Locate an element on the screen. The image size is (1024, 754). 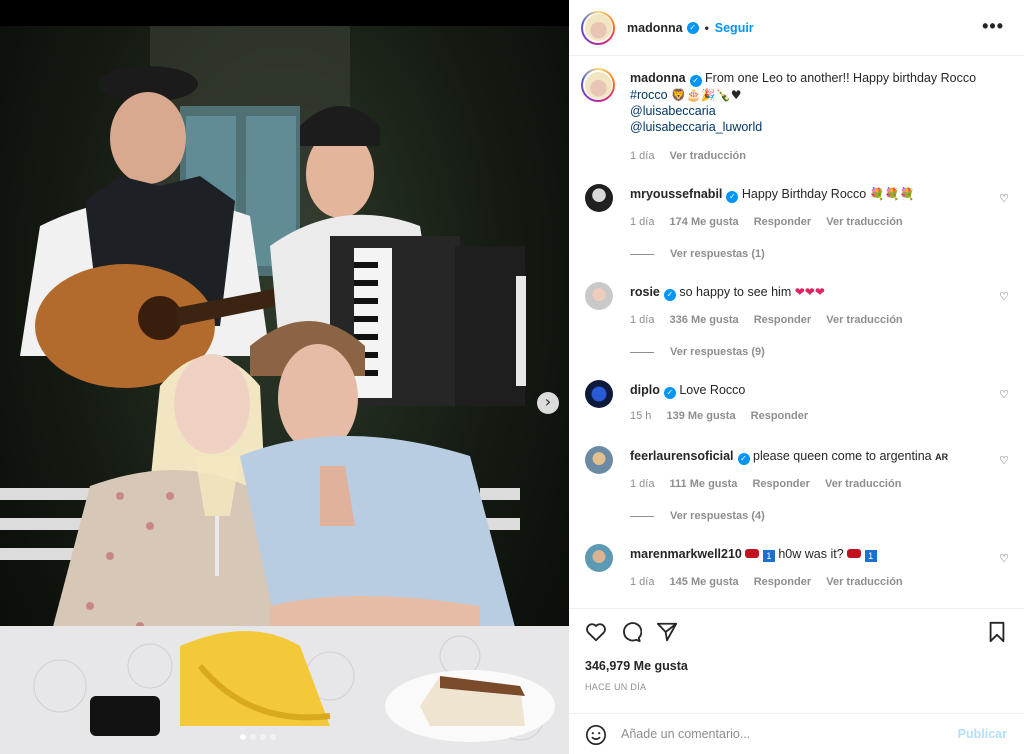
view-replies-button: Ver respuestas (9) is located at coordinates (697, 352).